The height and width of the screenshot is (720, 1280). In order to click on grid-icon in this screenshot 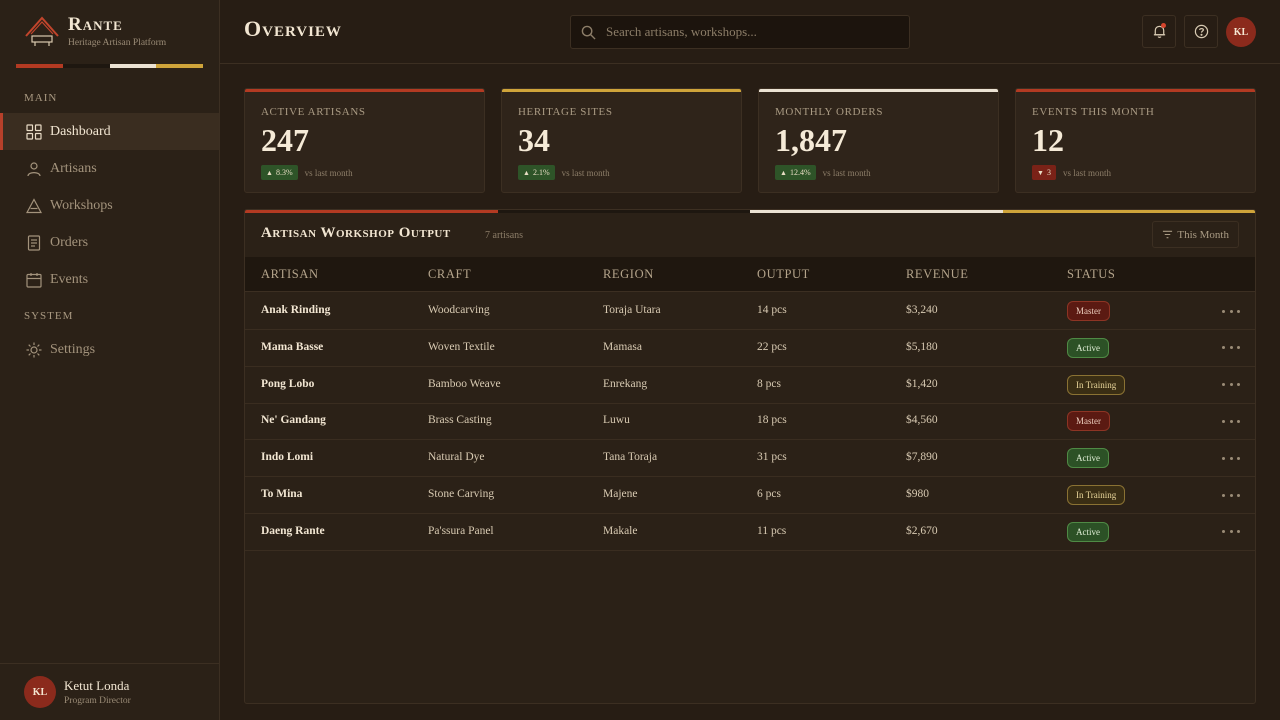, I will do `click(34, 131)`.